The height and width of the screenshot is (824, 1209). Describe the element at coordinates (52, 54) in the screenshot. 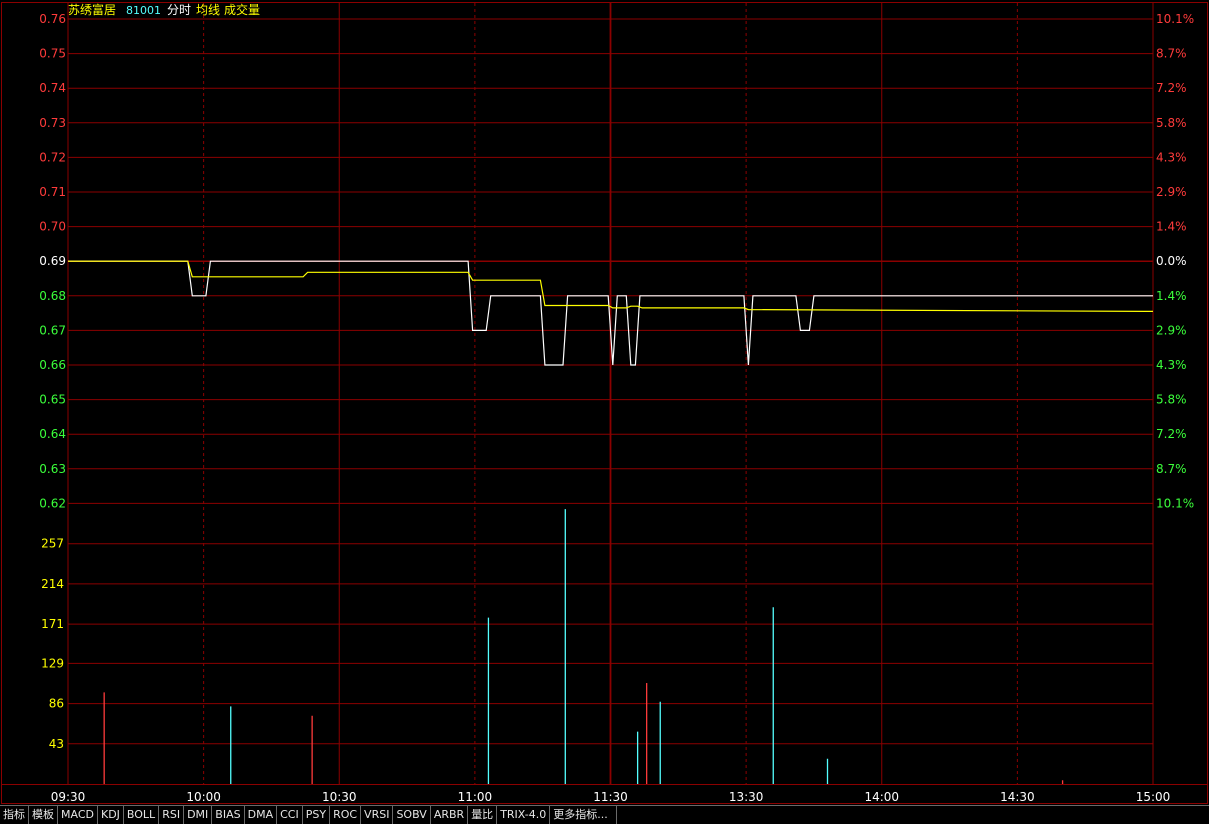

I see `price-tick-label: 0.75` at that location.